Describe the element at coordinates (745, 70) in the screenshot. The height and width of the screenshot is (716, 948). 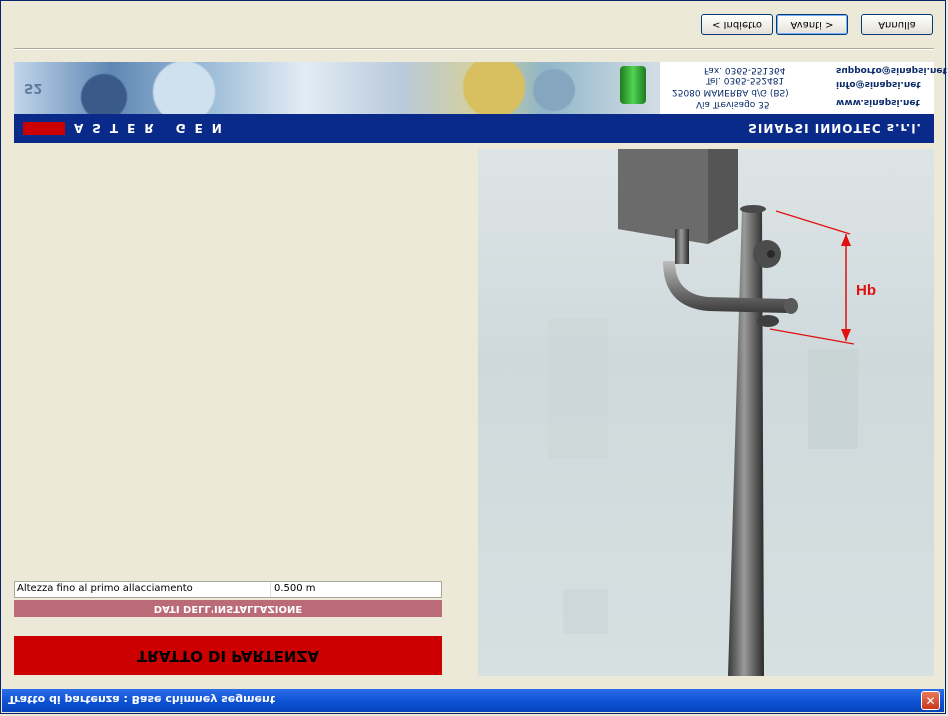
I see `fax-text: Fax. 0365-551364` at that location.